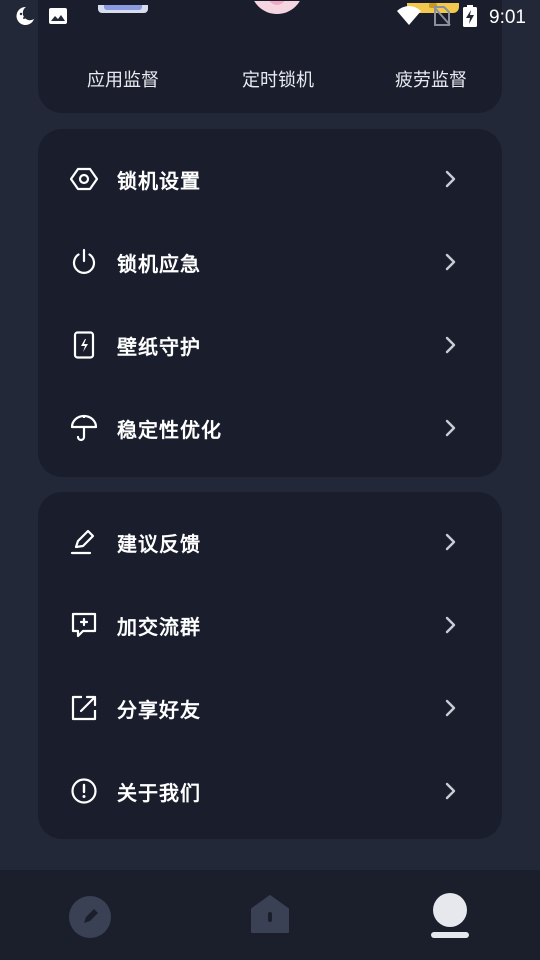 This screenshot has height=960, width=540. What do you see at coordinates (270, 345) in the screenshot?
I see `menu-item-wallpaper-guard: 壁纸守护` at bounding box center [270, 345].